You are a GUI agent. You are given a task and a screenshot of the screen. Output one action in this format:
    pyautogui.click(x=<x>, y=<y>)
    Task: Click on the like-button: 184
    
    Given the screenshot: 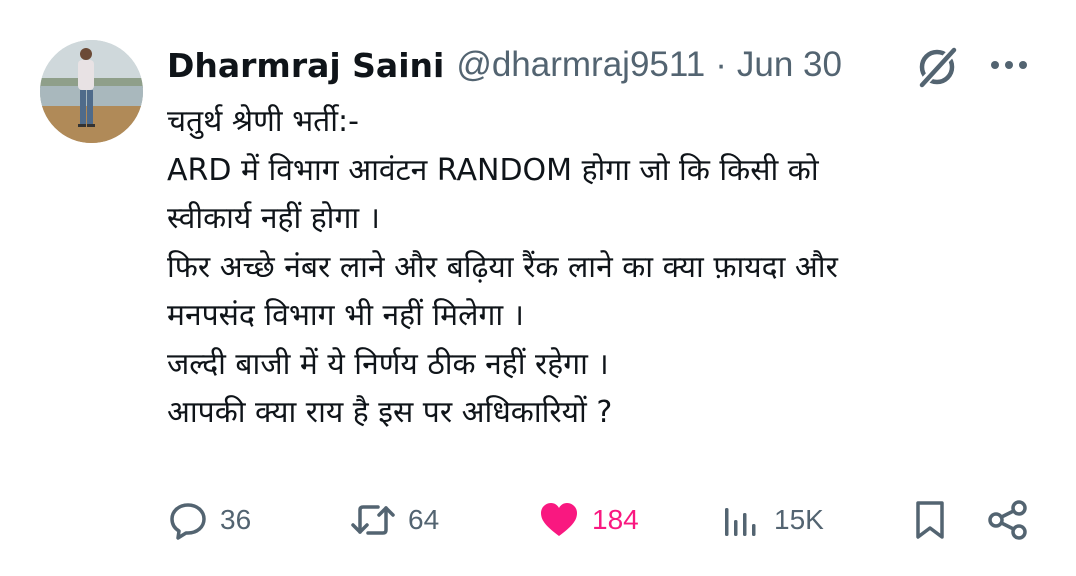 What is the action you would take?
    pyautogui.click(x=588, y=520)
    